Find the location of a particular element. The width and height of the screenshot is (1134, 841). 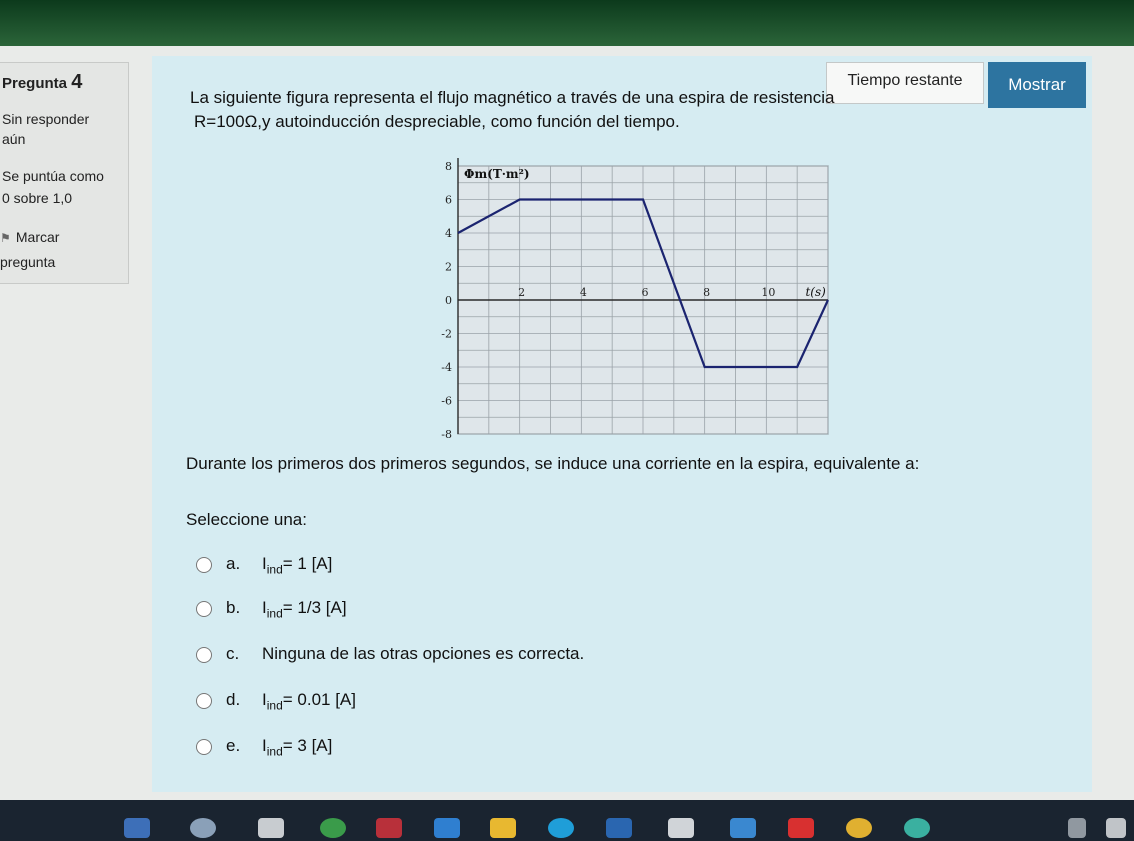

option-b-text: Iind= 1/3 [A] is located at coordinates (304, 609).